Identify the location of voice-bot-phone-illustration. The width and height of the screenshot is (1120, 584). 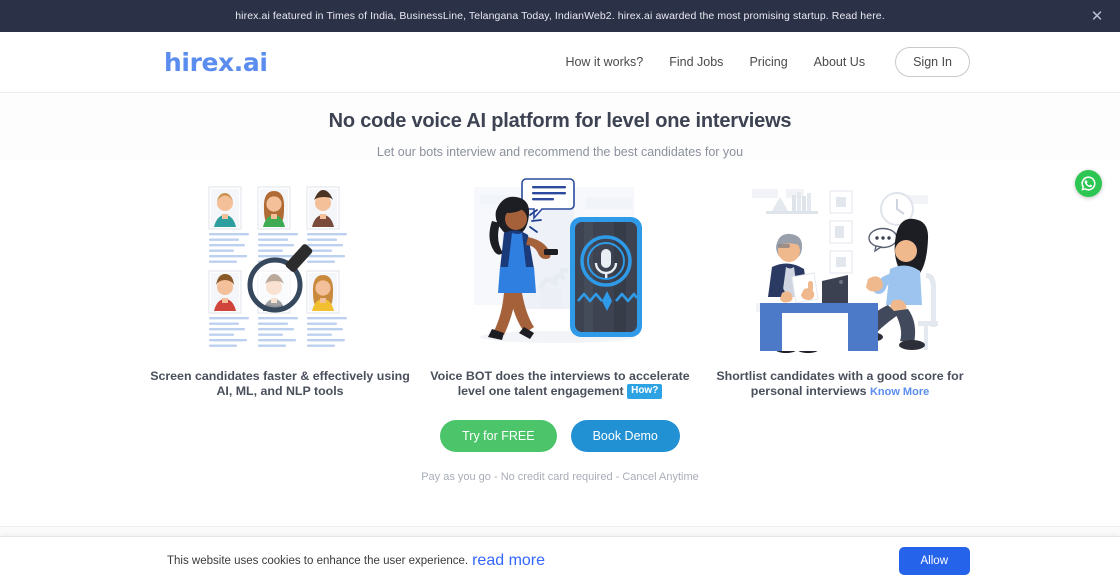
(560, 263).